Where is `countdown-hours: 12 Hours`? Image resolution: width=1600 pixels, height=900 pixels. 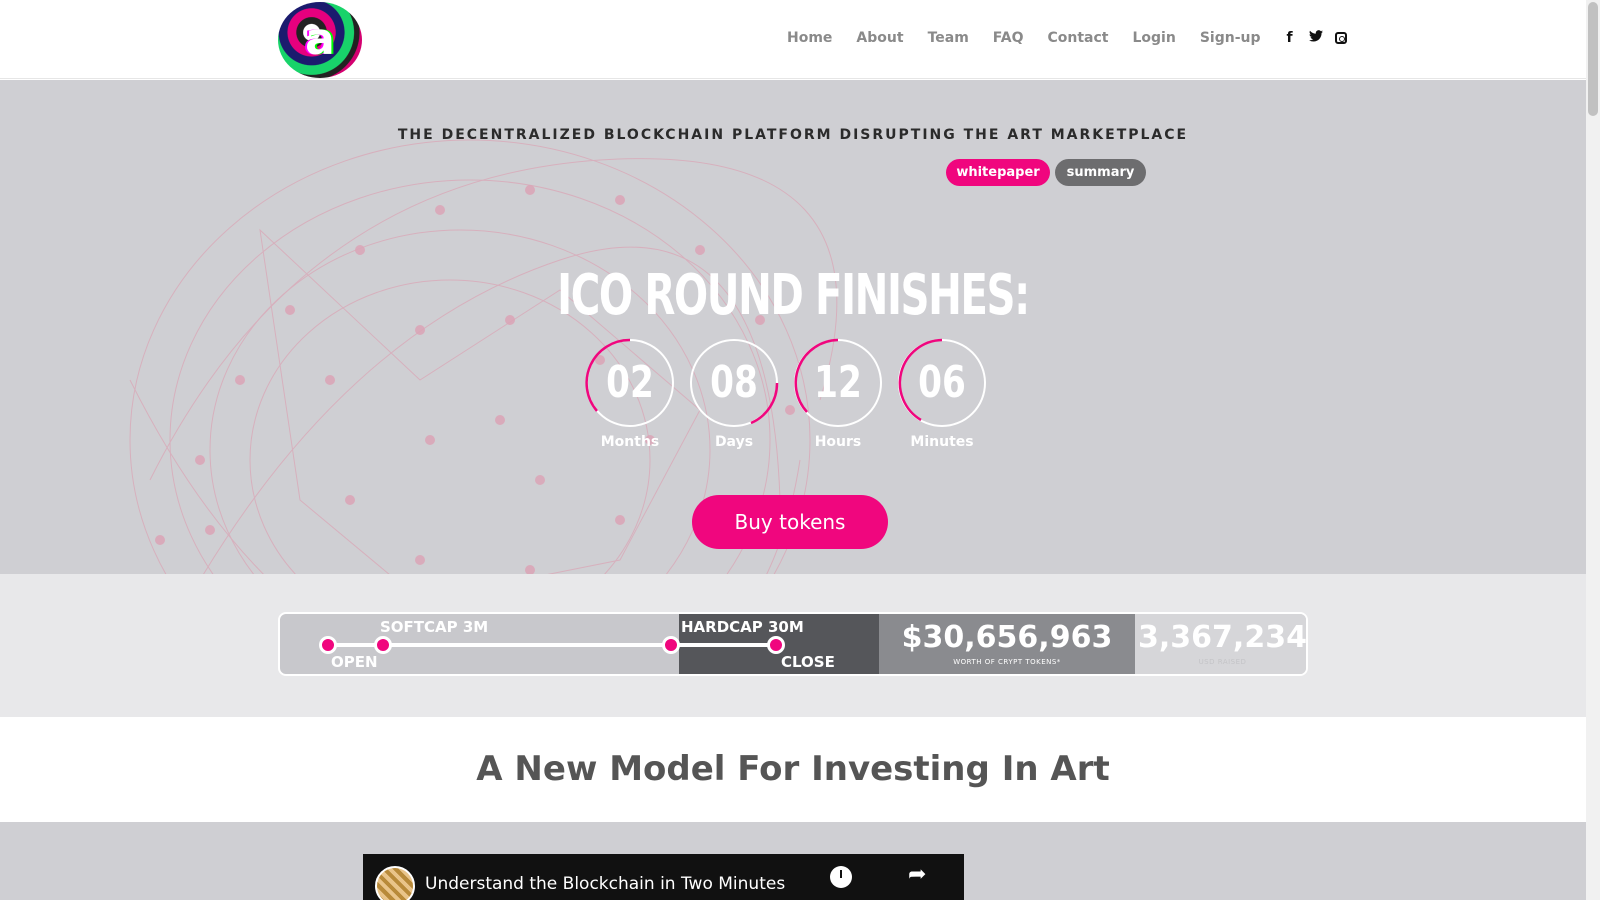 countdown-hours: 12 Hours is located at coordinates (838, 398).